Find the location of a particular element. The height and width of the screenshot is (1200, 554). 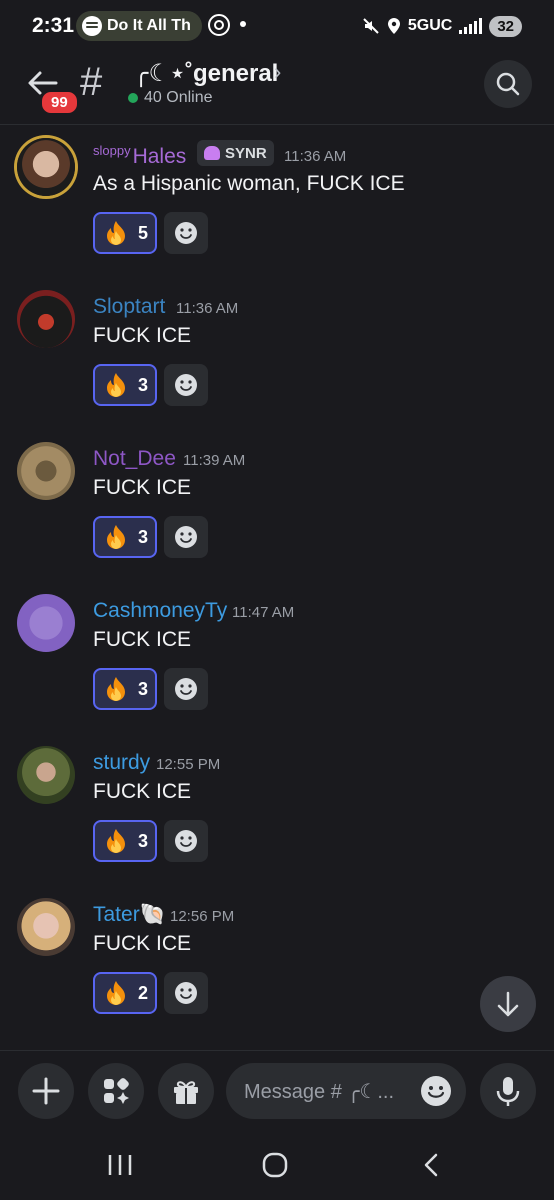

gift-button is located at coordinates (186, 1091).